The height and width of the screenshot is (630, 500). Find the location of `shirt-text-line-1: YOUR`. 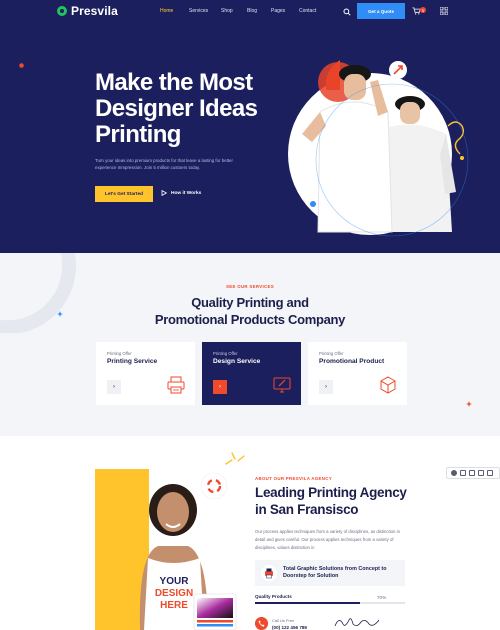

shirt-text-line-1: YOUR is located at coordinates (175, 581).